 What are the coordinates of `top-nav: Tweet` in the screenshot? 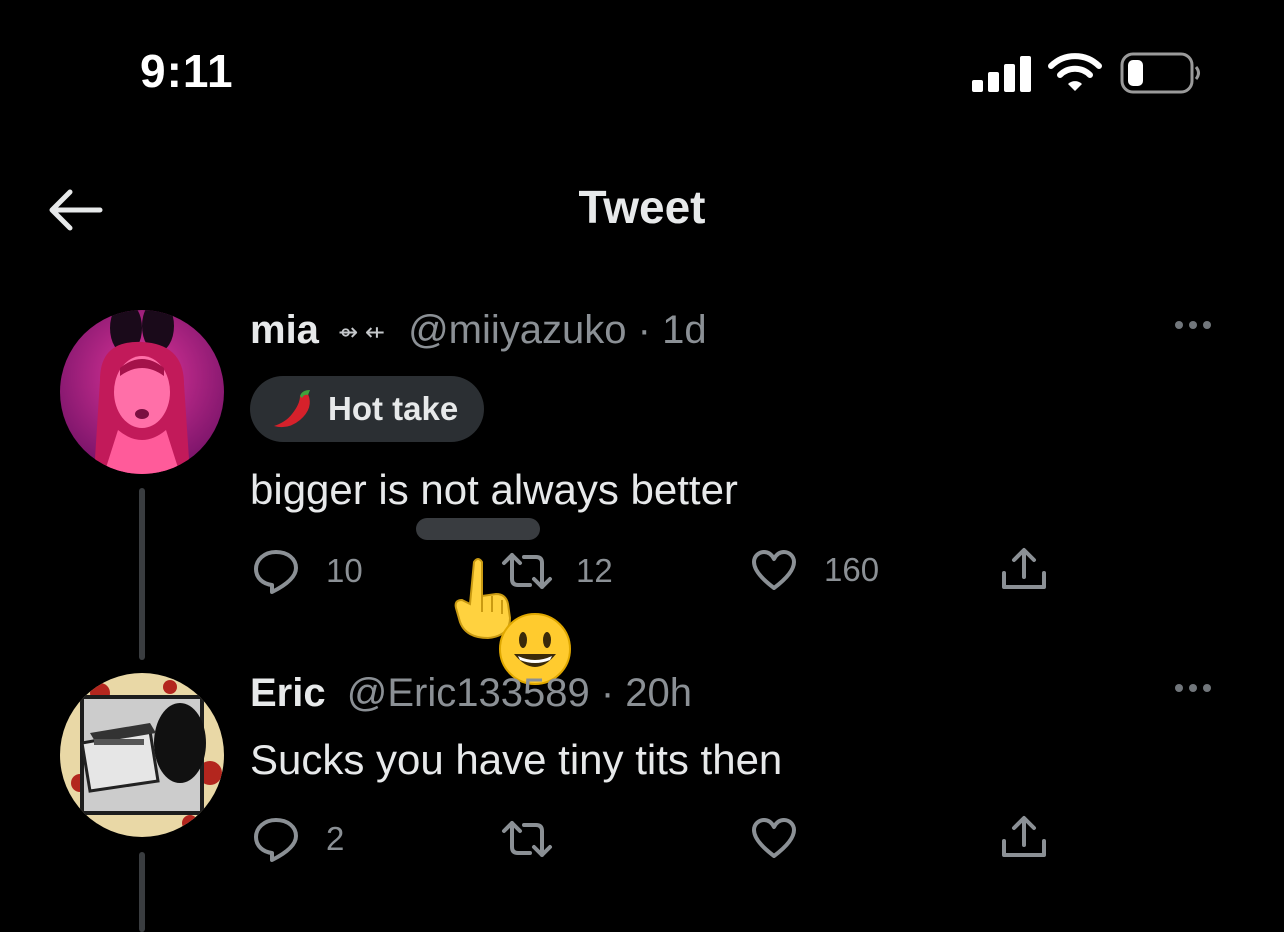 It's located at (642, 210).